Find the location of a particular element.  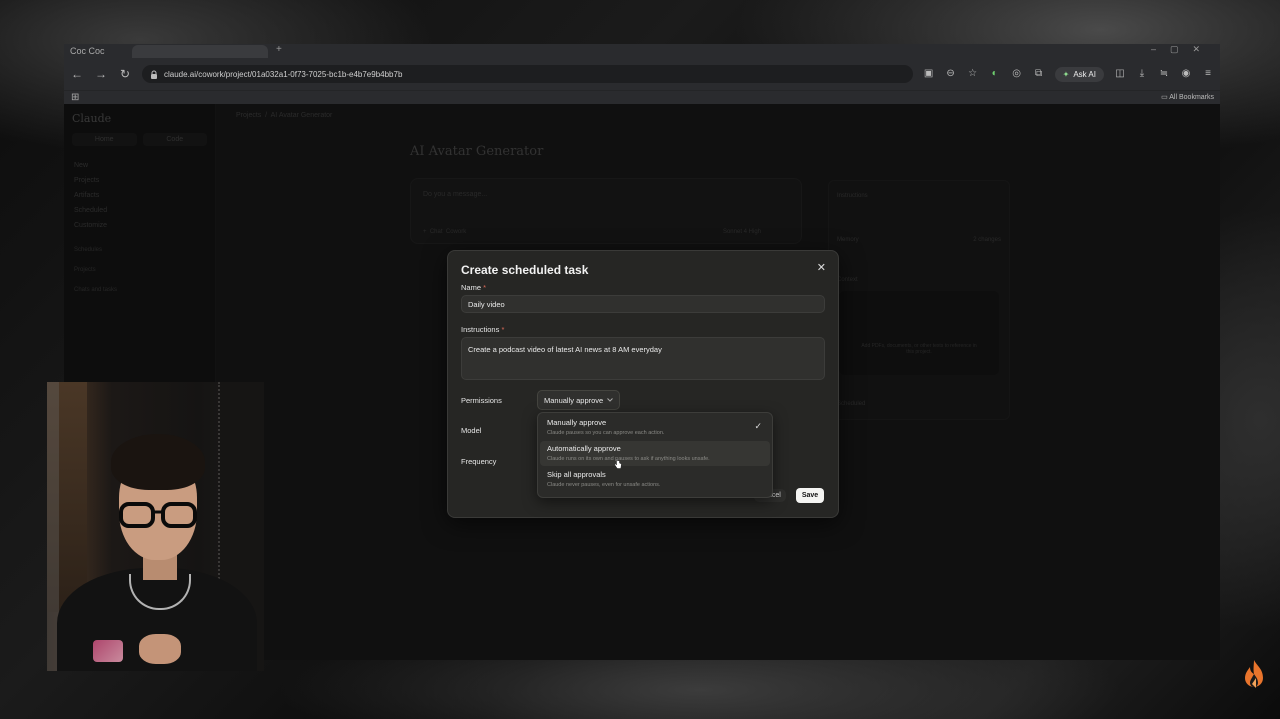

presenter-hair is located at coordinates (158, 462).